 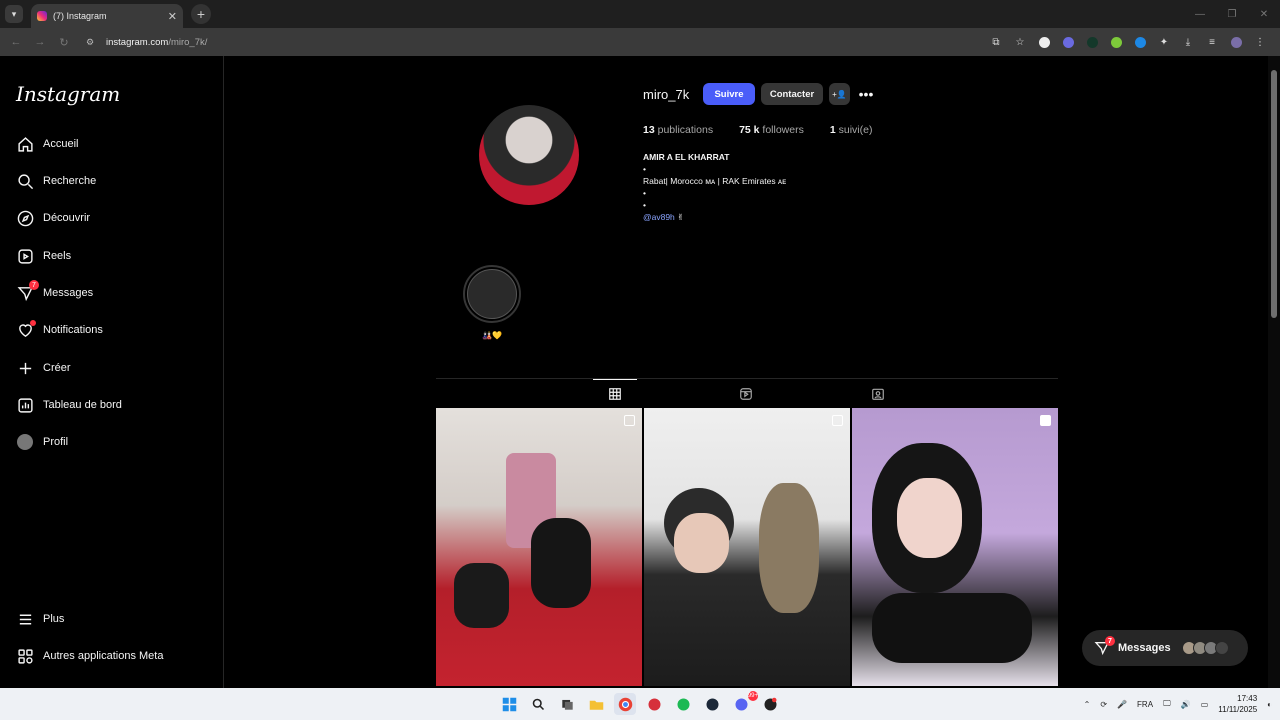 What do you see at coordinates (80, 16) in the screenshot?
I see `tab-title: (7) Instagram` at bounding box center [80, 16].